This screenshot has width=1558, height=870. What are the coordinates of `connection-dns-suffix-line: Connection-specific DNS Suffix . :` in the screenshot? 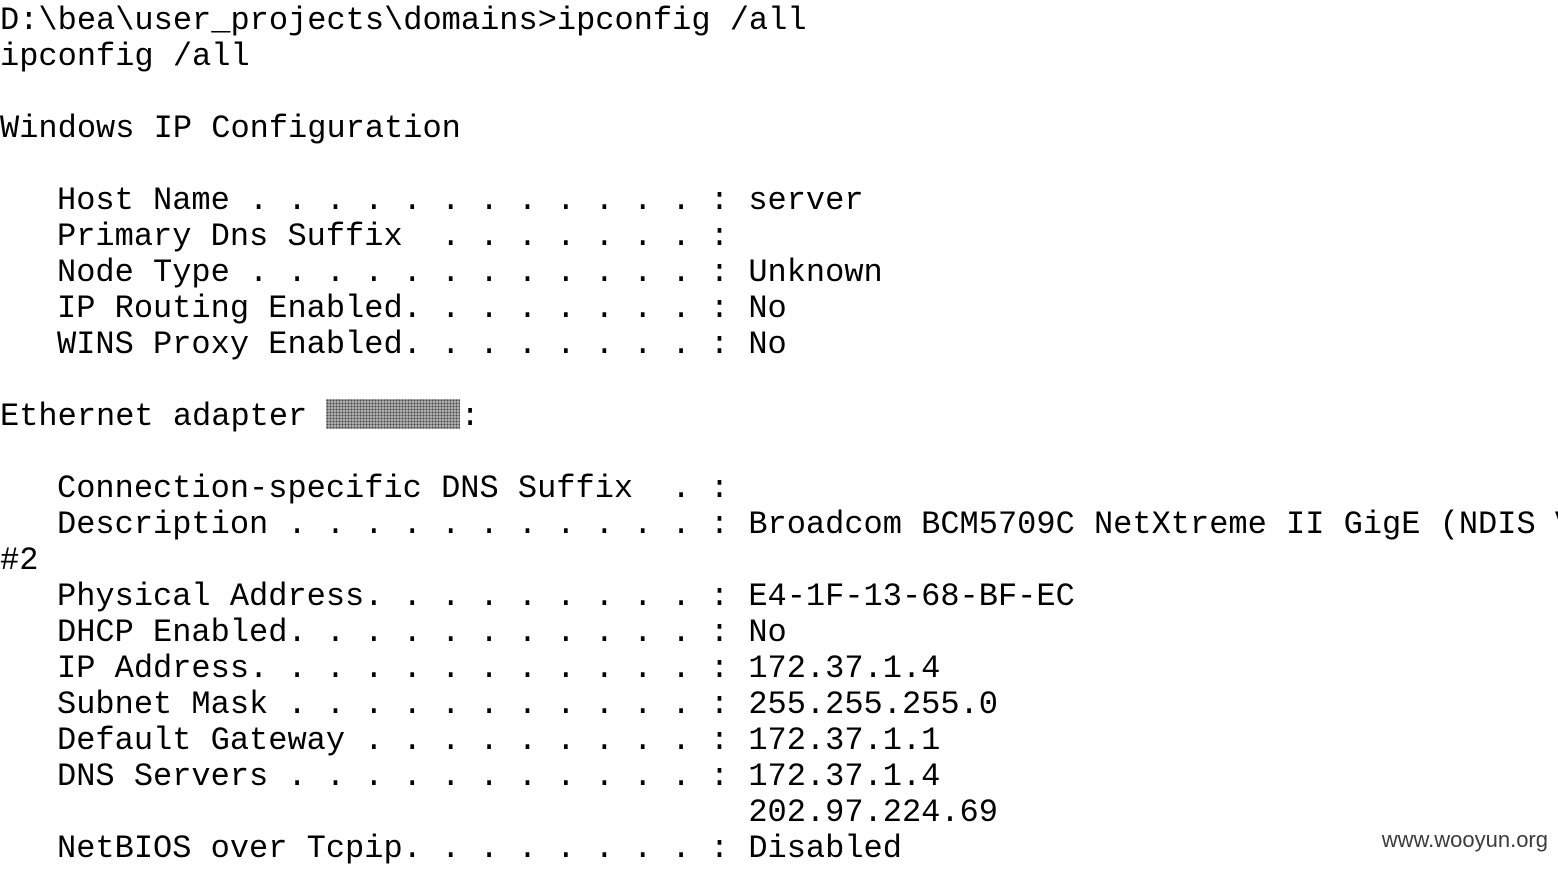 It's located at (393, 488).